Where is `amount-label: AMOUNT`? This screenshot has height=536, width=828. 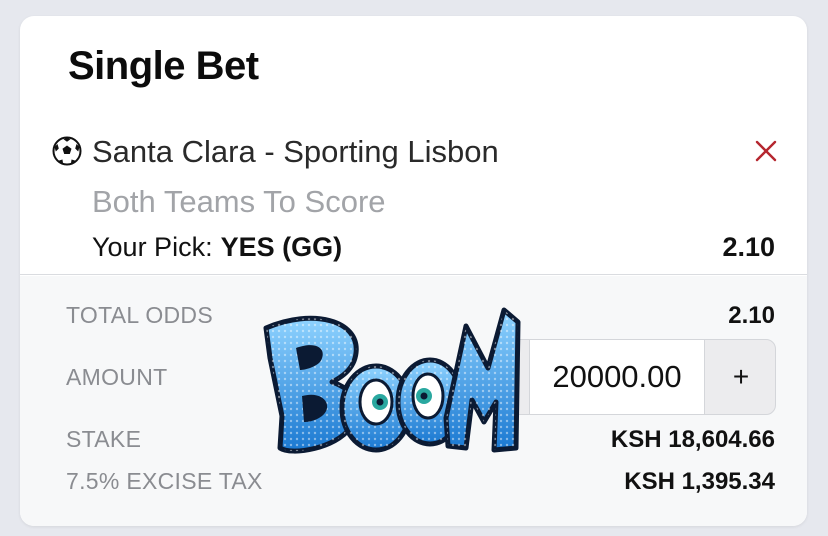 amount-label: AMOUNT is located at coordinates (117, 377).